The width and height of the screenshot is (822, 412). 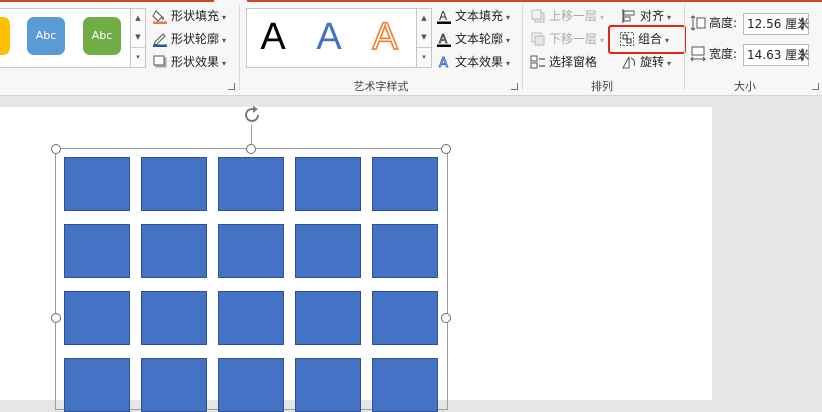 I want to click on resize-handle-top, so click(x=251, y=149).